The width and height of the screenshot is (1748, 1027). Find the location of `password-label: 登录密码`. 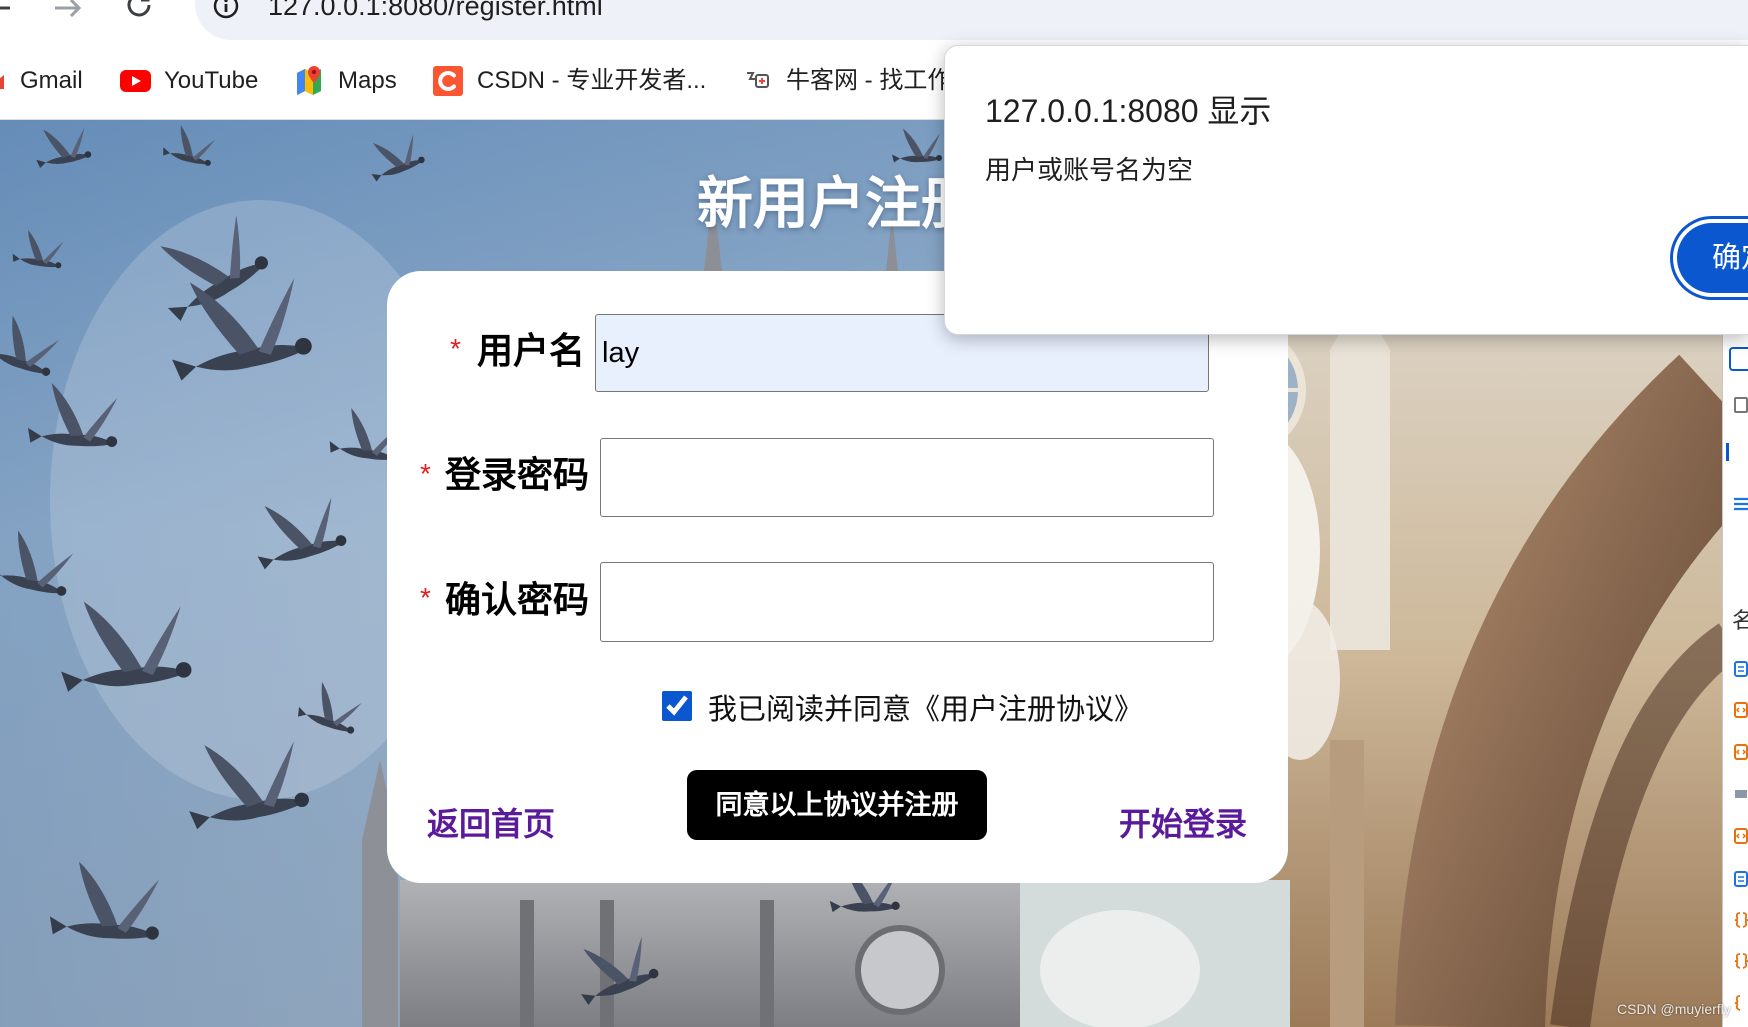

password-label: 登录密码 is located at coordinates (517, 474).